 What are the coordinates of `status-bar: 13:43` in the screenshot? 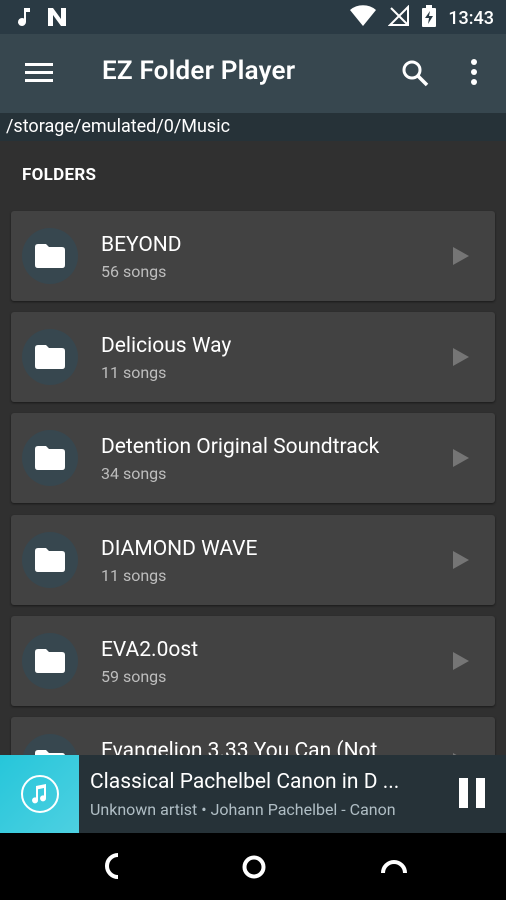 It's located at (253, 17).